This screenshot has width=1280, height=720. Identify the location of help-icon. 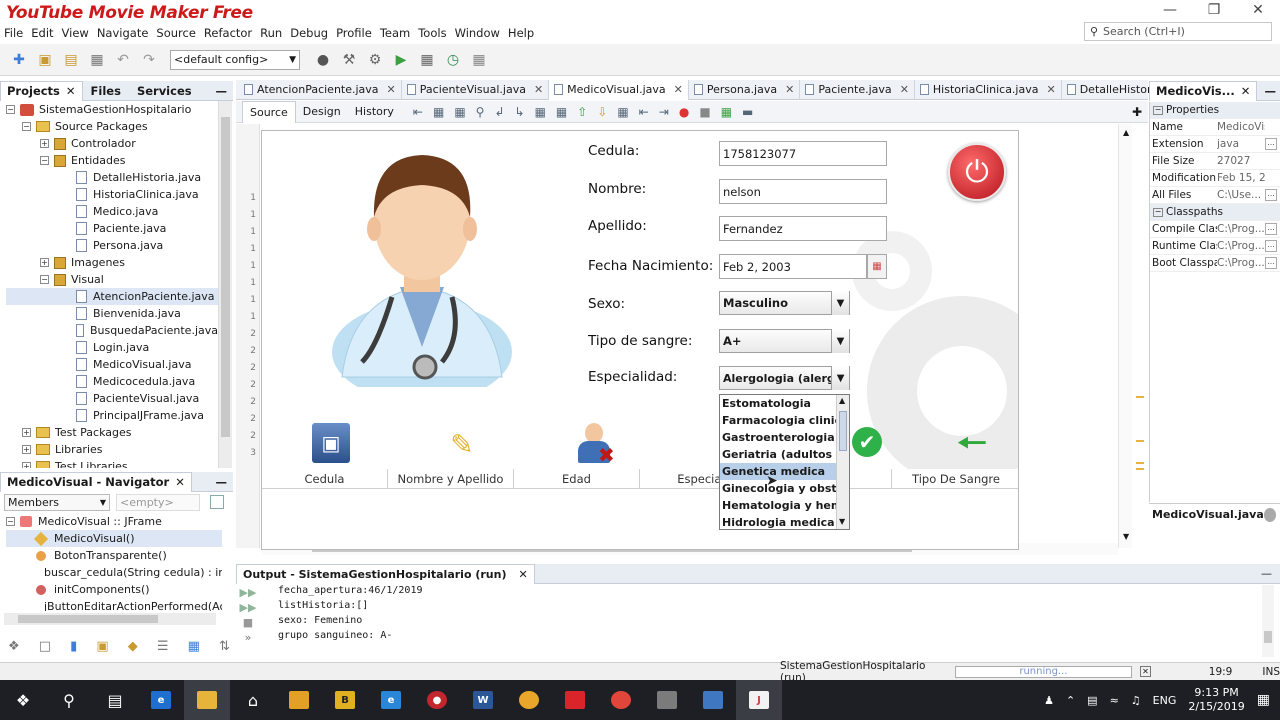
(1269, 514).